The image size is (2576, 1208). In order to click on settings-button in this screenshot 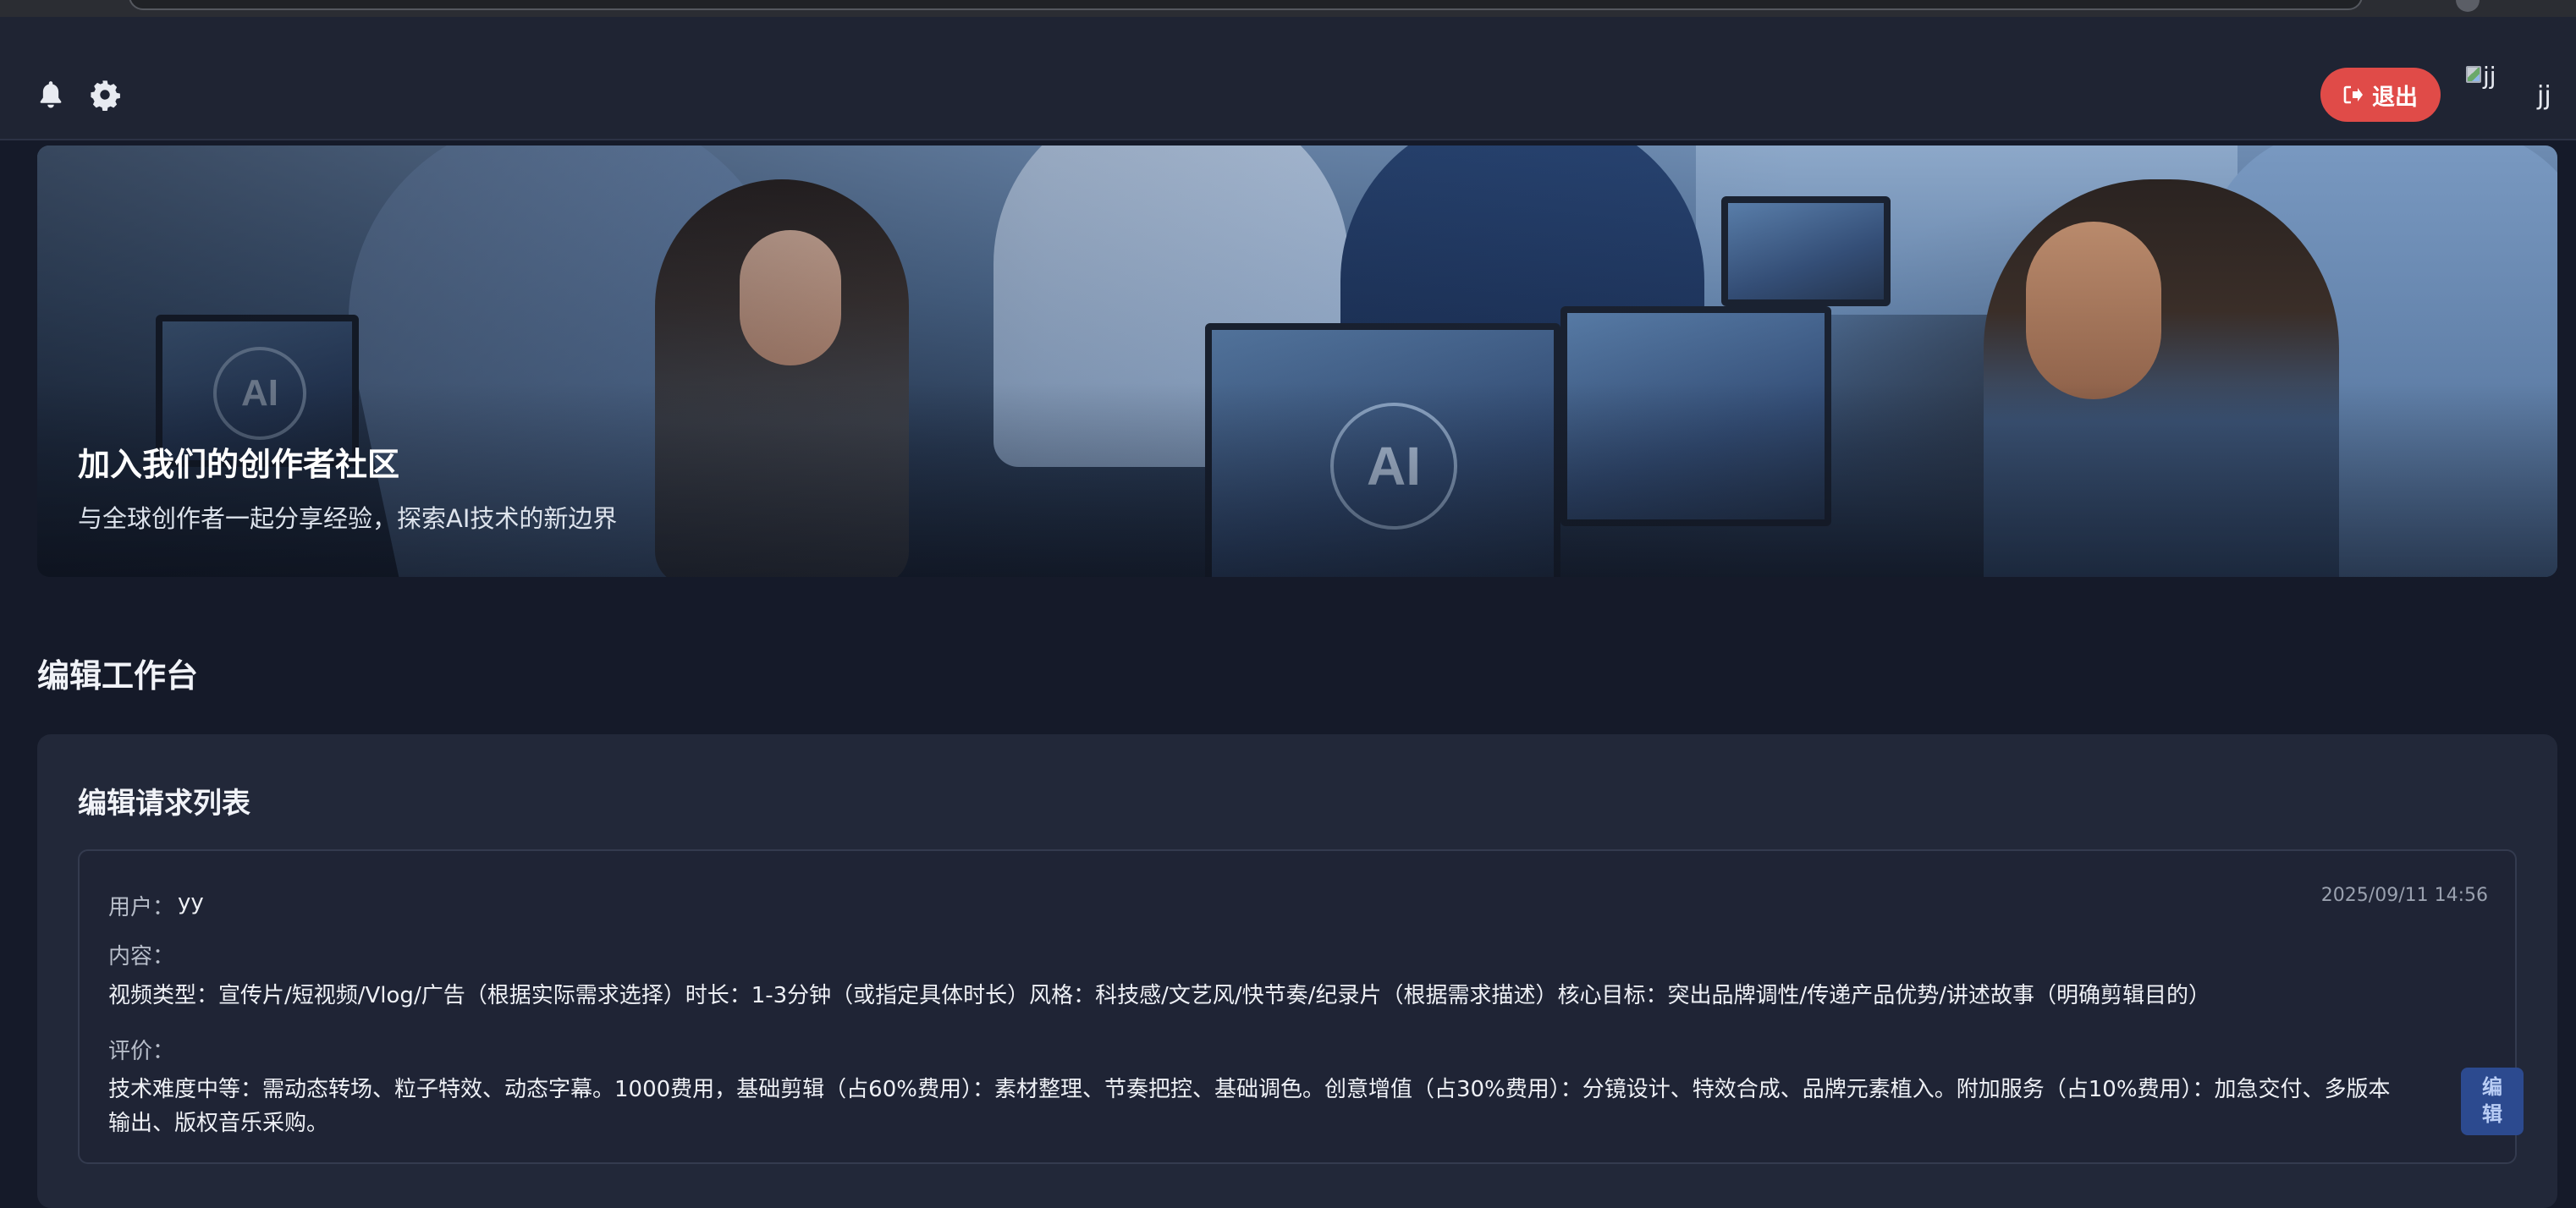, I will do `click(105, 95)`.